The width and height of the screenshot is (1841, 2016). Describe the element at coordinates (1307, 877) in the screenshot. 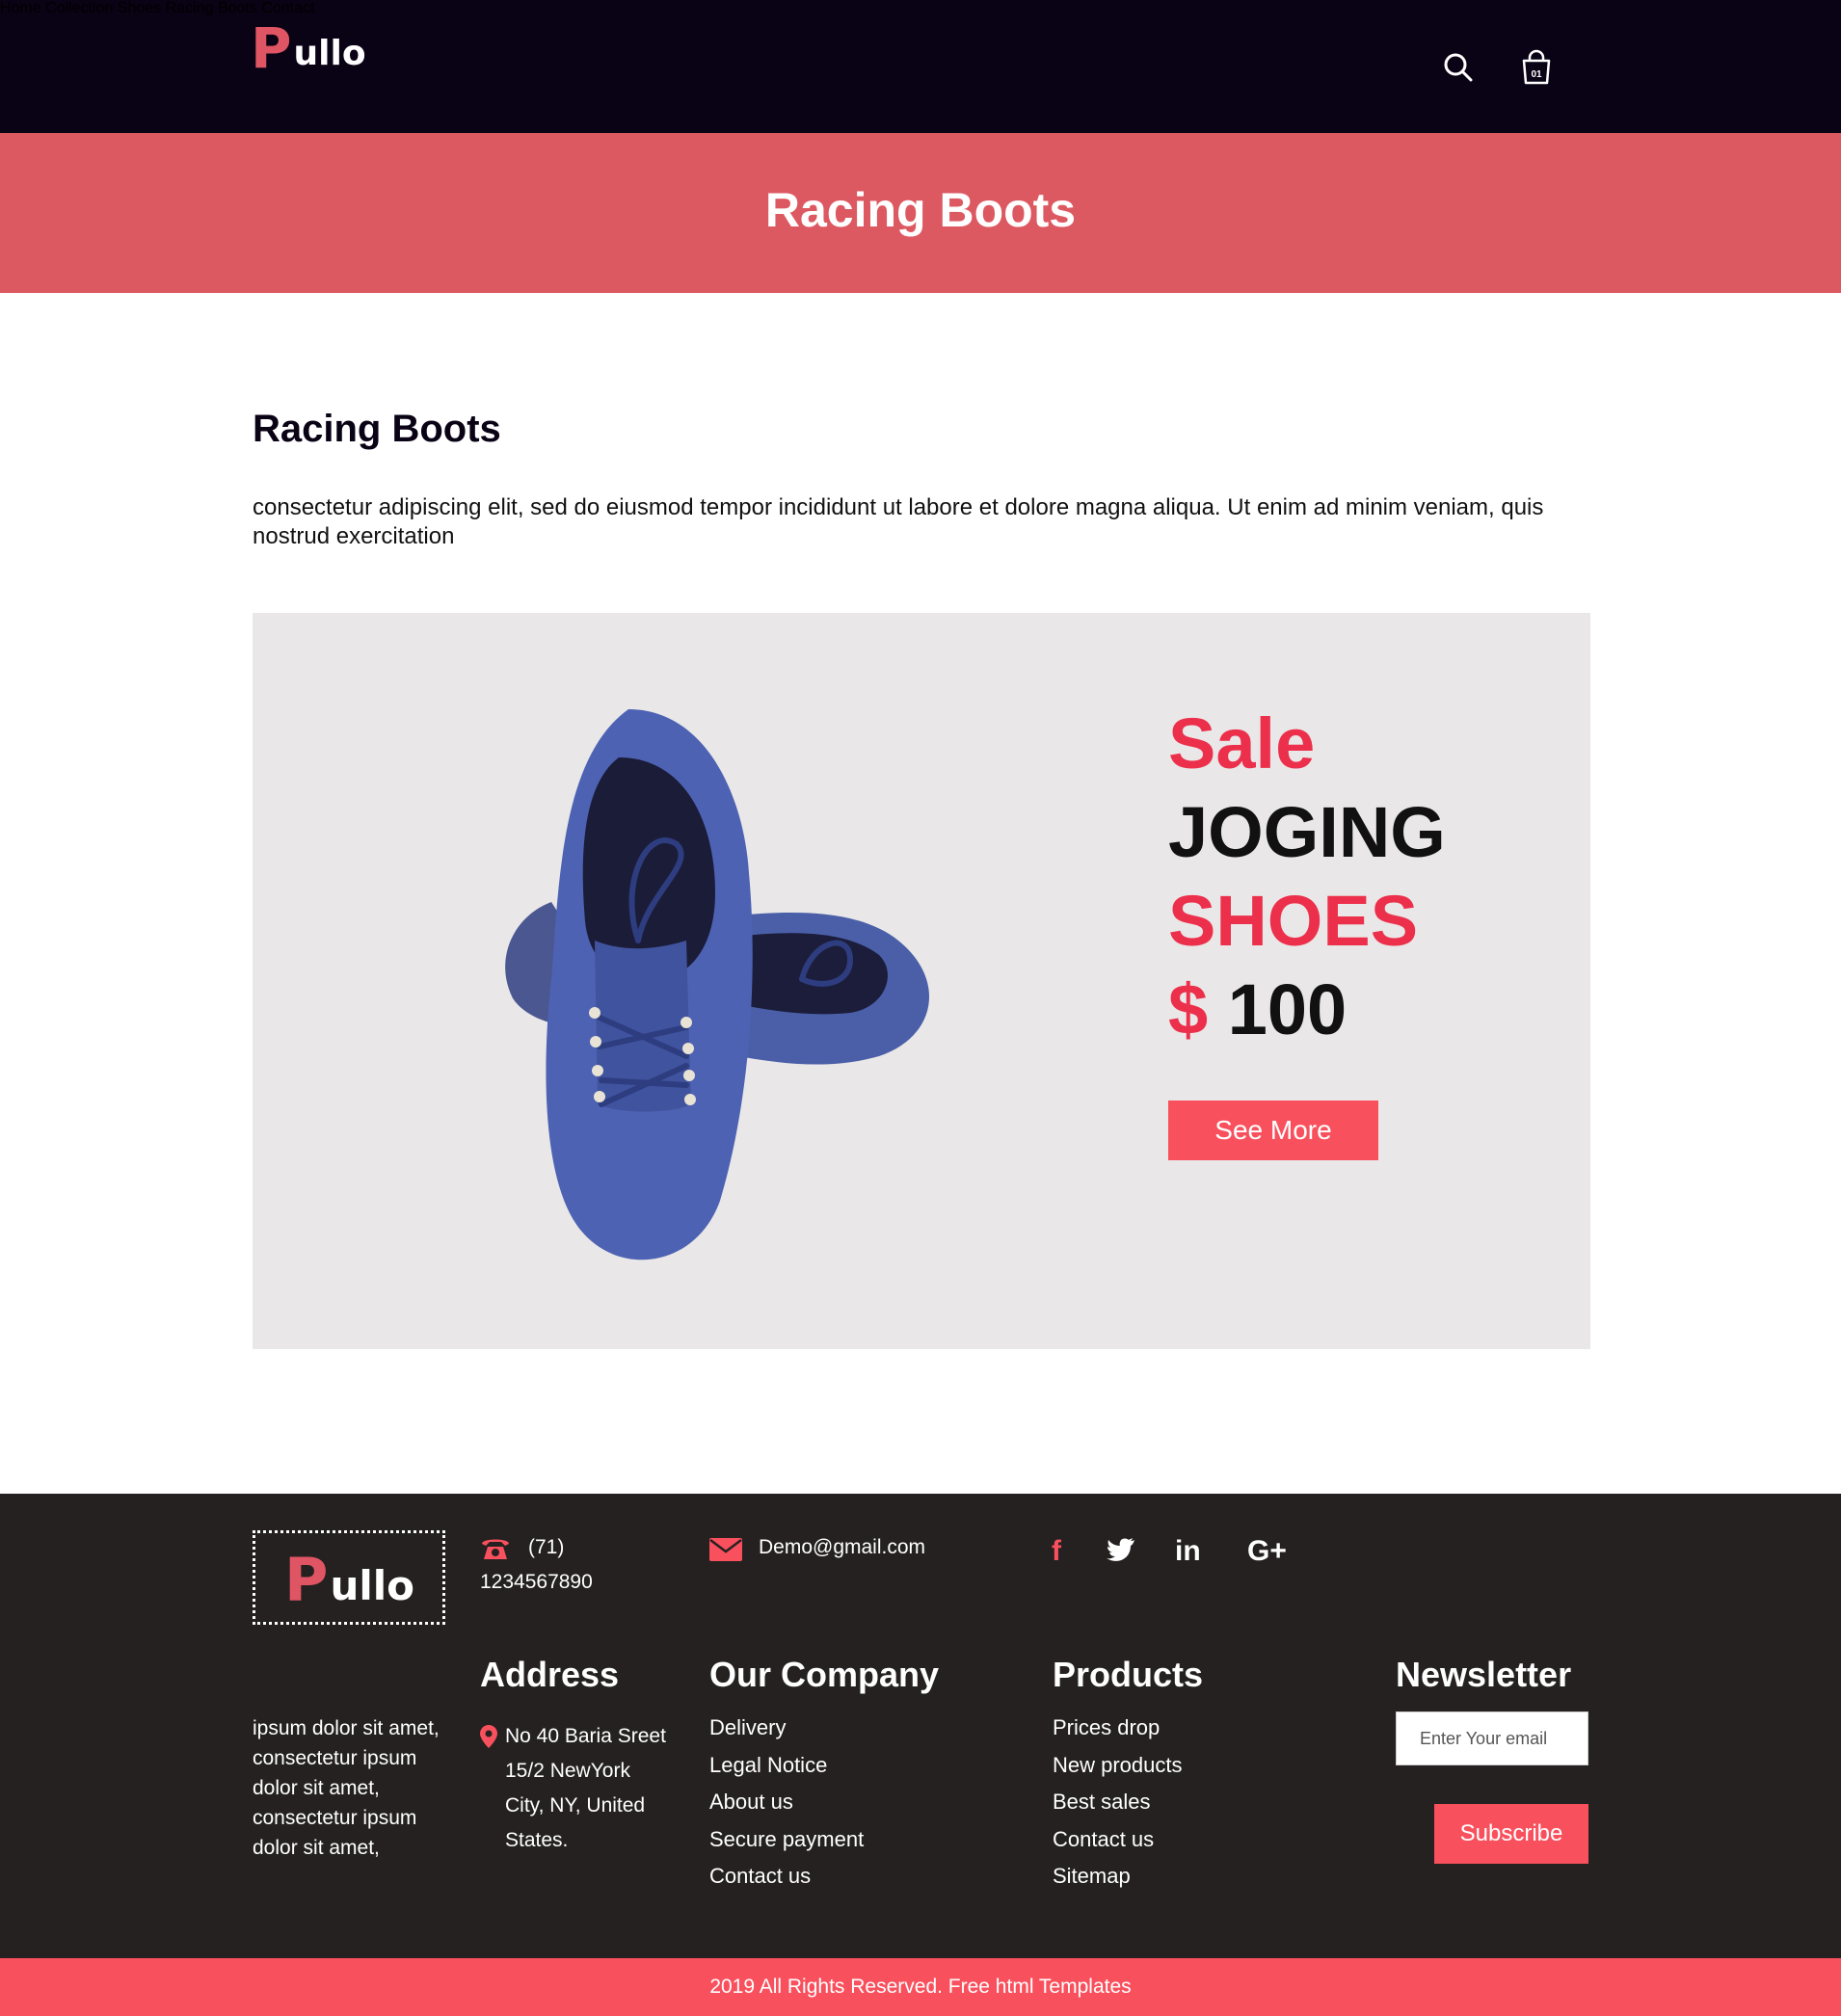

I see `promo-text: Sale JOGING SHOES $ 100` at that location.